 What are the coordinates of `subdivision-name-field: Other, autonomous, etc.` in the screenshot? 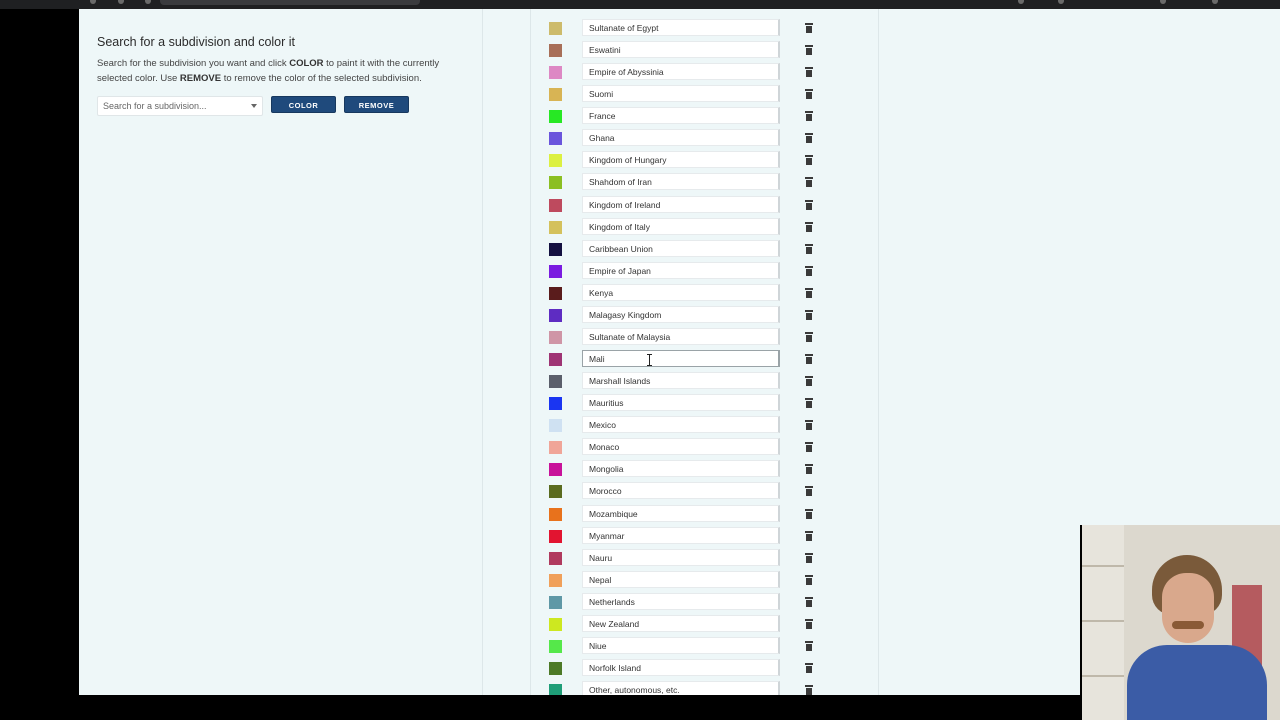 It's located at (681, 688).